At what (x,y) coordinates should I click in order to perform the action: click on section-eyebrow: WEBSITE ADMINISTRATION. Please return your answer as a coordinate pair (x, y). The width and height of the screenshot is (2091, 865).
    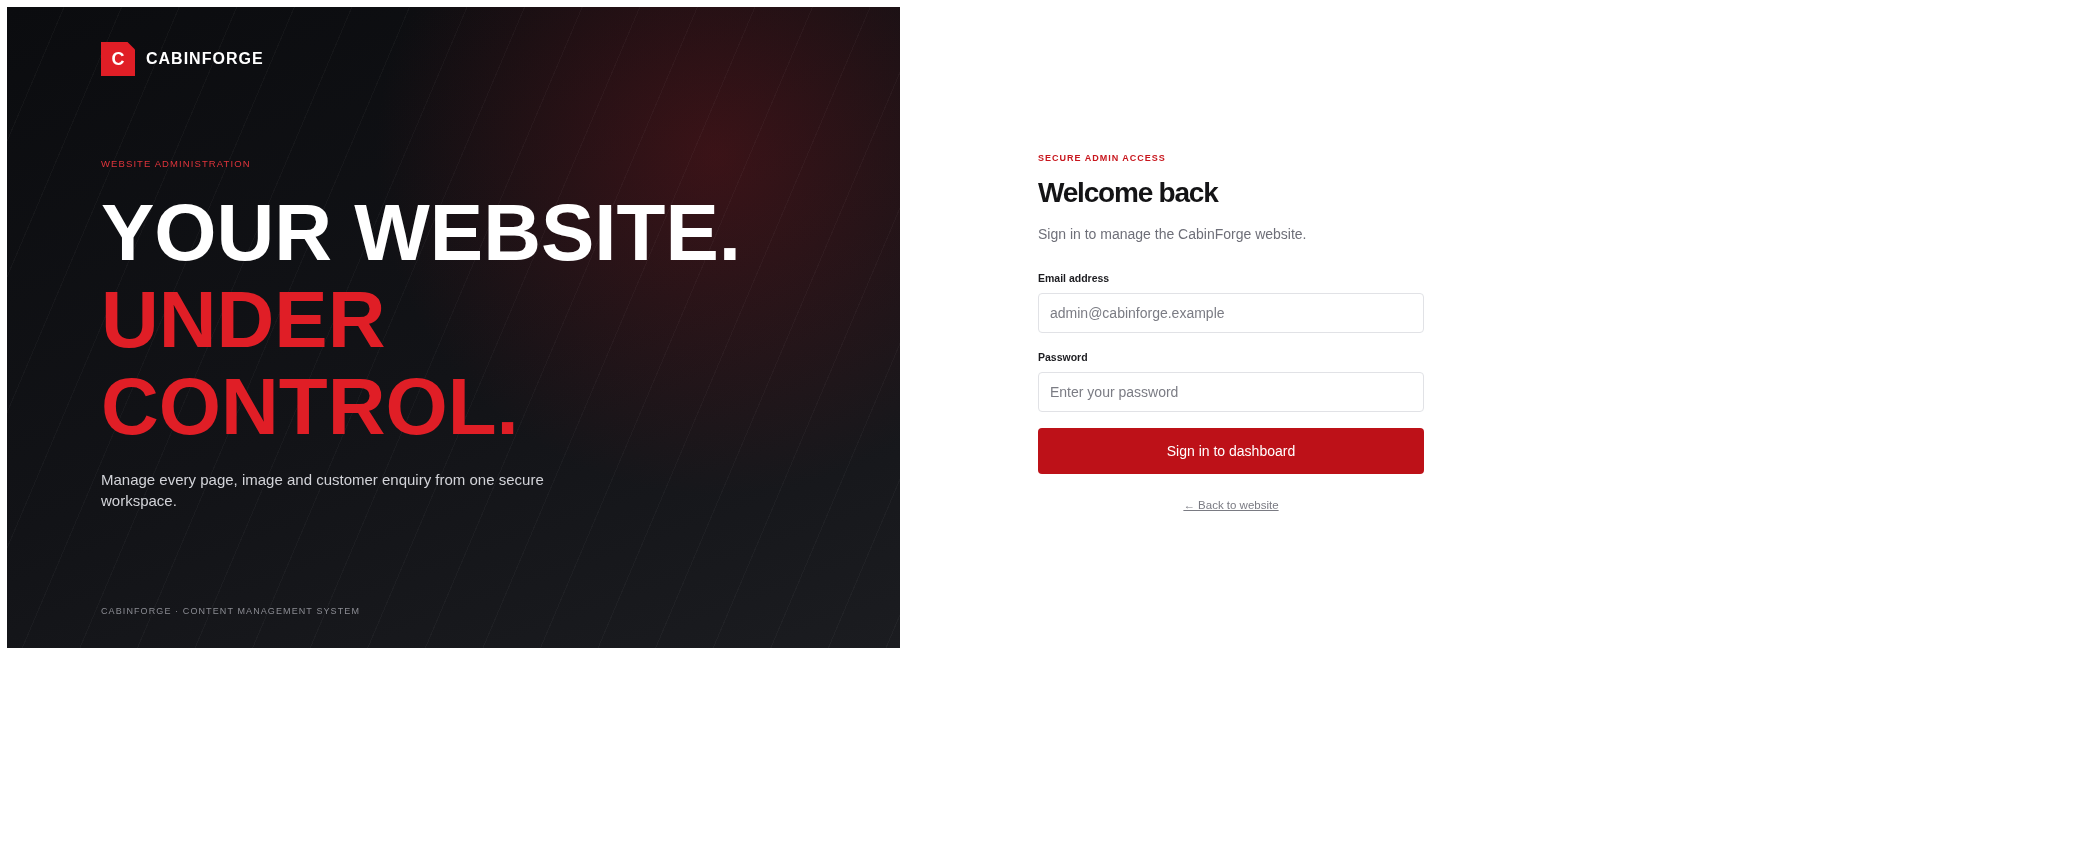
    Looking at the image, I should click on (176, 164).